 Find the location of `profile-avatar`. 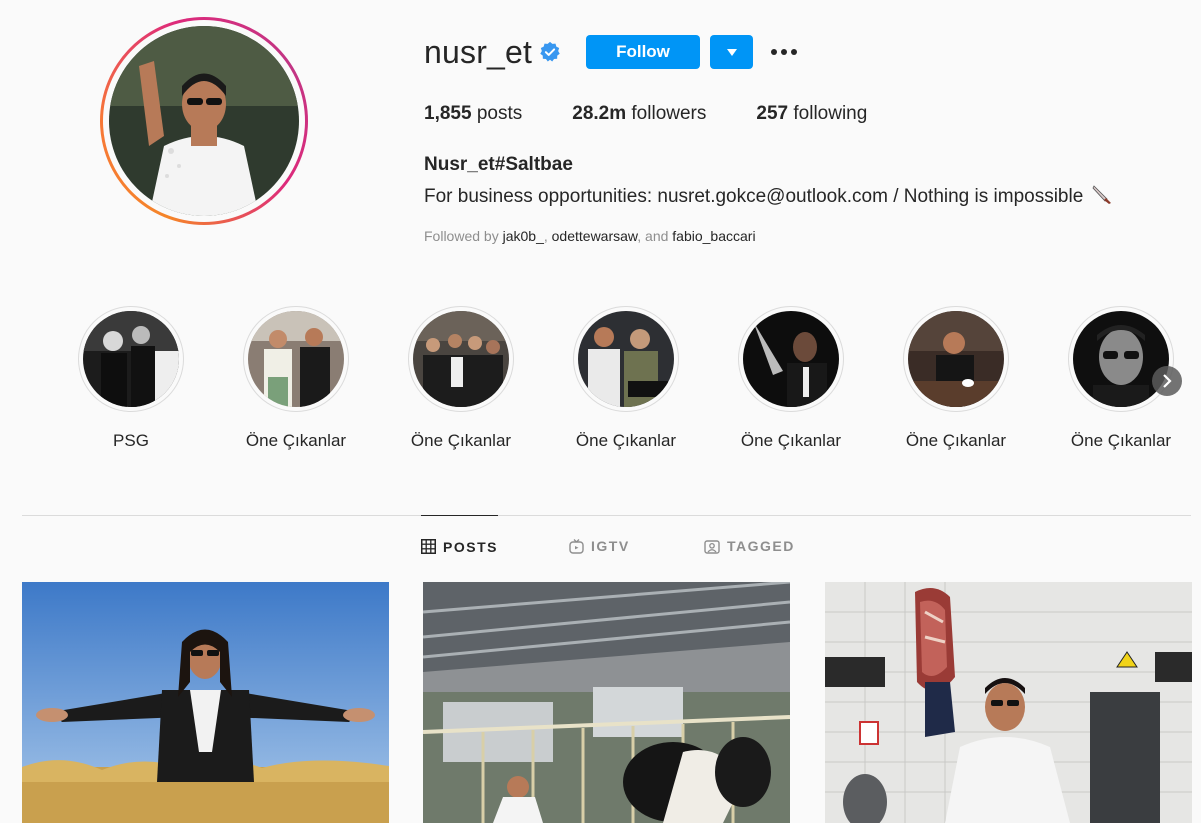

profile-avatar is located at coordinates (204, 121).